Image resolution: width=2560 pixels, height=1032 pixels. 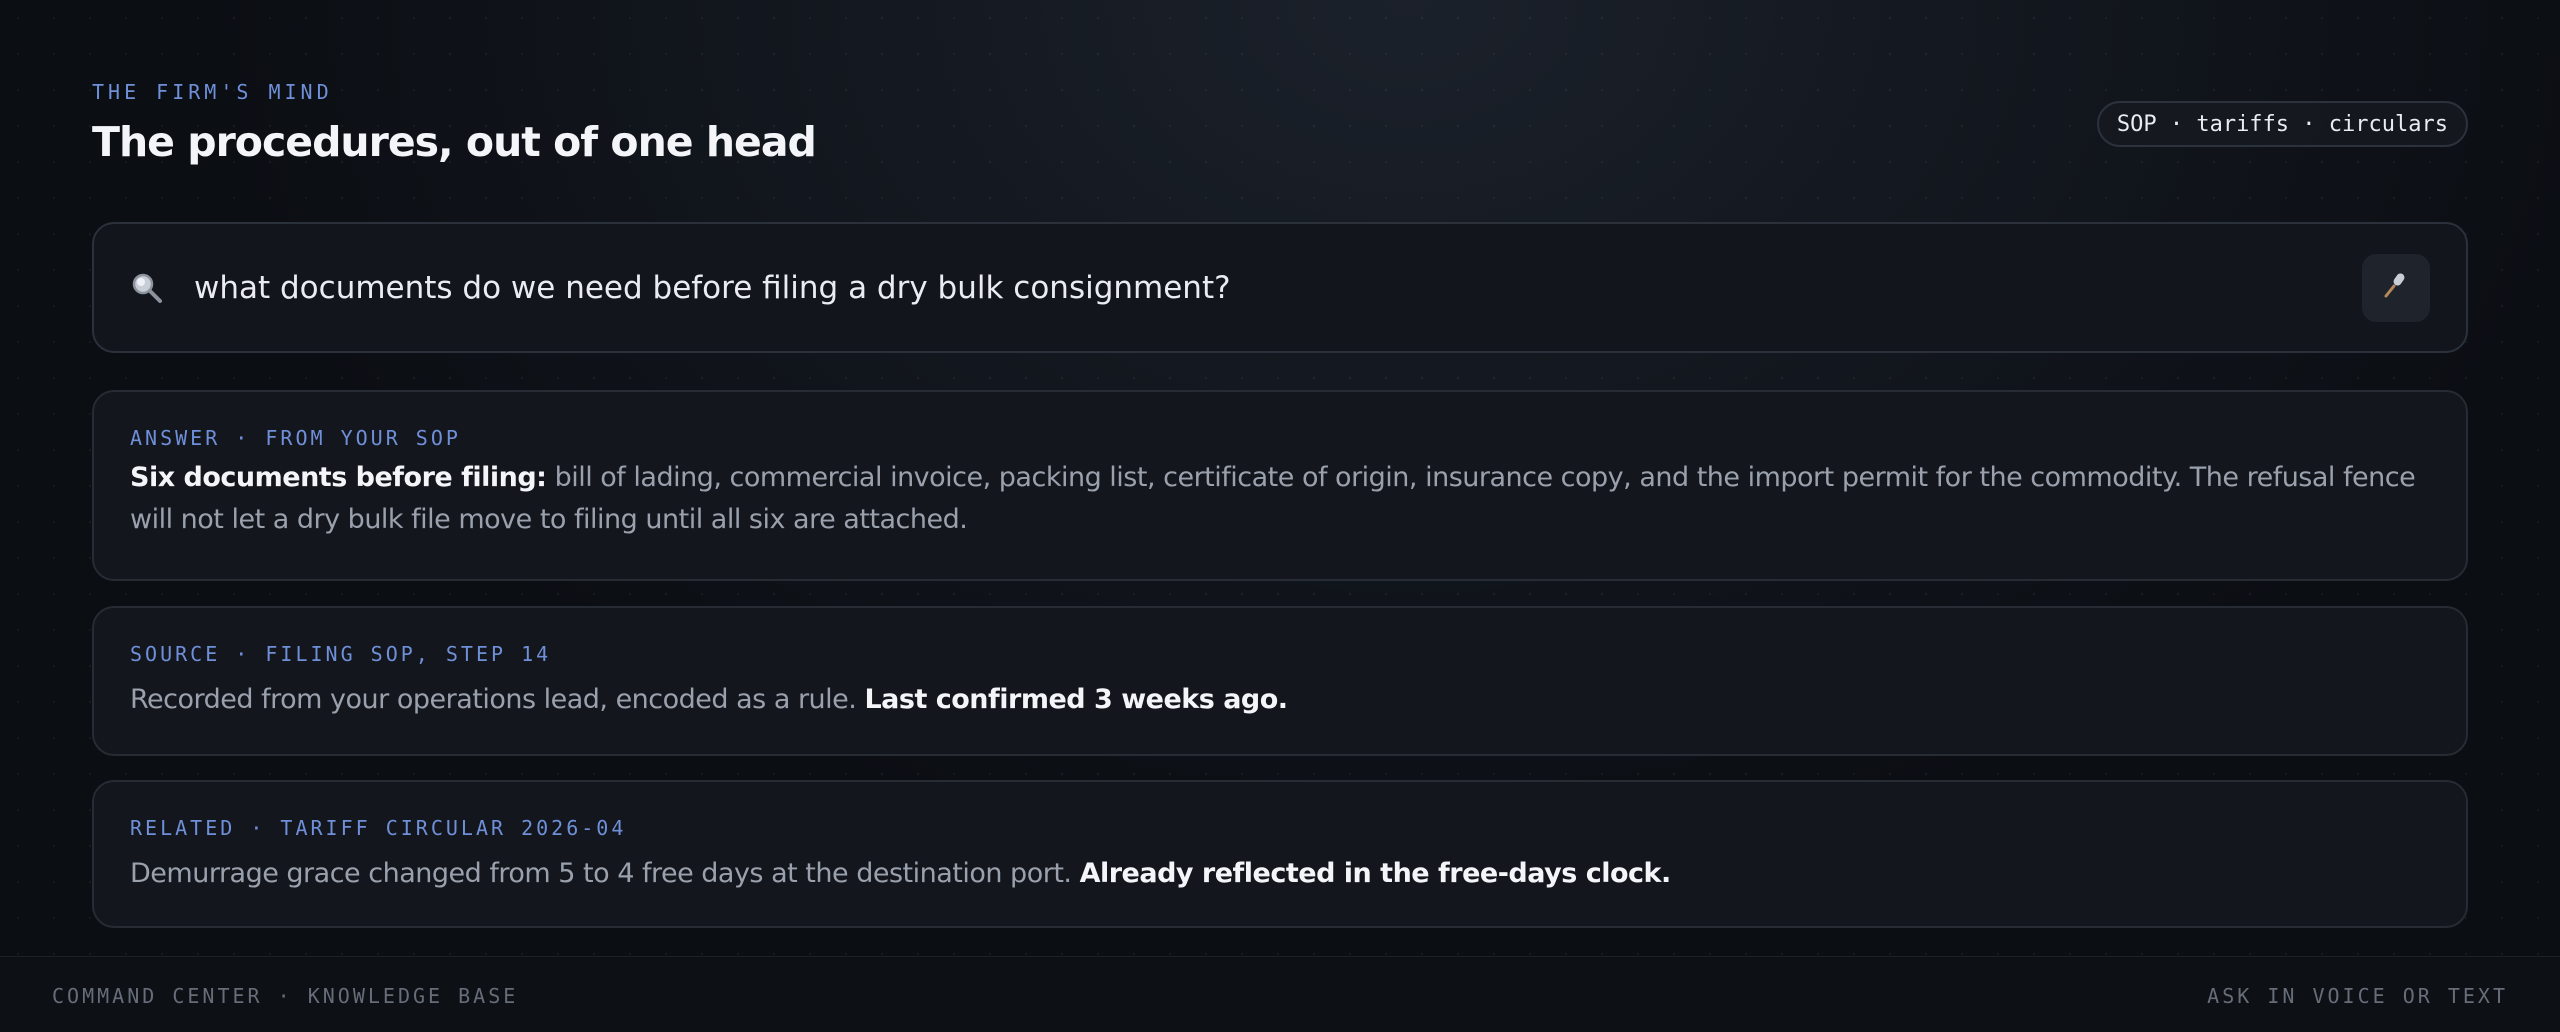 What do you see at coordinates (2357, 996) in the screenshot?
I see `footer-hint: ASK IN VOICE OR TEXT` at bounding box center [2357, 996].